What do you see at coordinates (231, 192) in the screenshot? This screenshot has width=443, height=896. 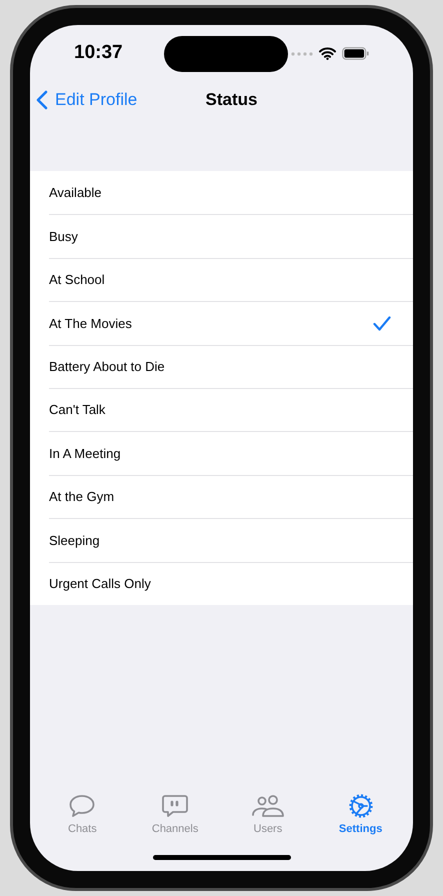 I see `status-row: Available` at bounding box center [231, 192].